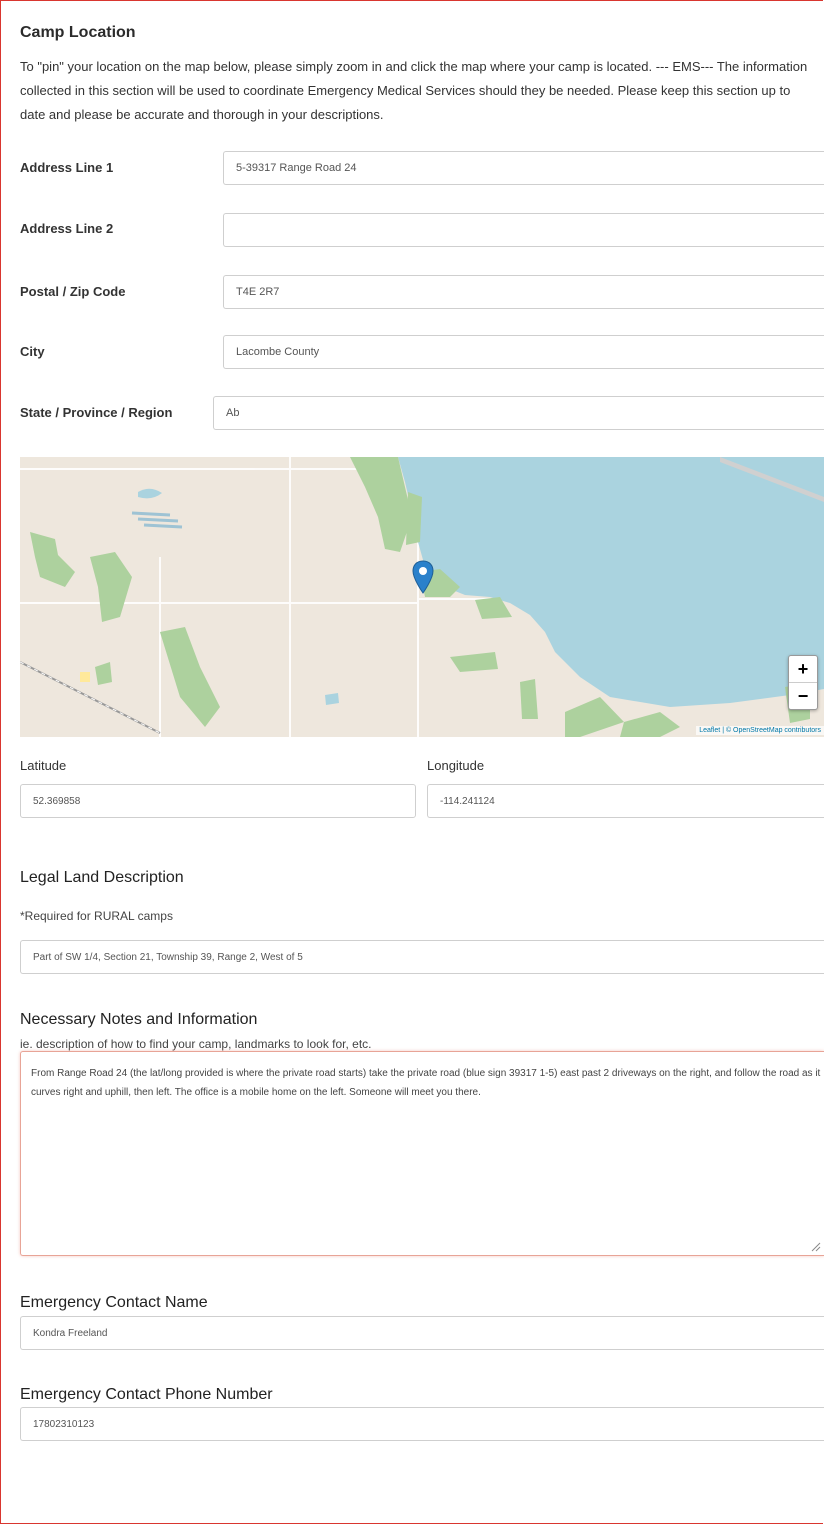 The width and height of the screenshot is (824, 1524). Describe the element at coordinates (32, 351) in the screenshot. I see `city-label: City` at that location.